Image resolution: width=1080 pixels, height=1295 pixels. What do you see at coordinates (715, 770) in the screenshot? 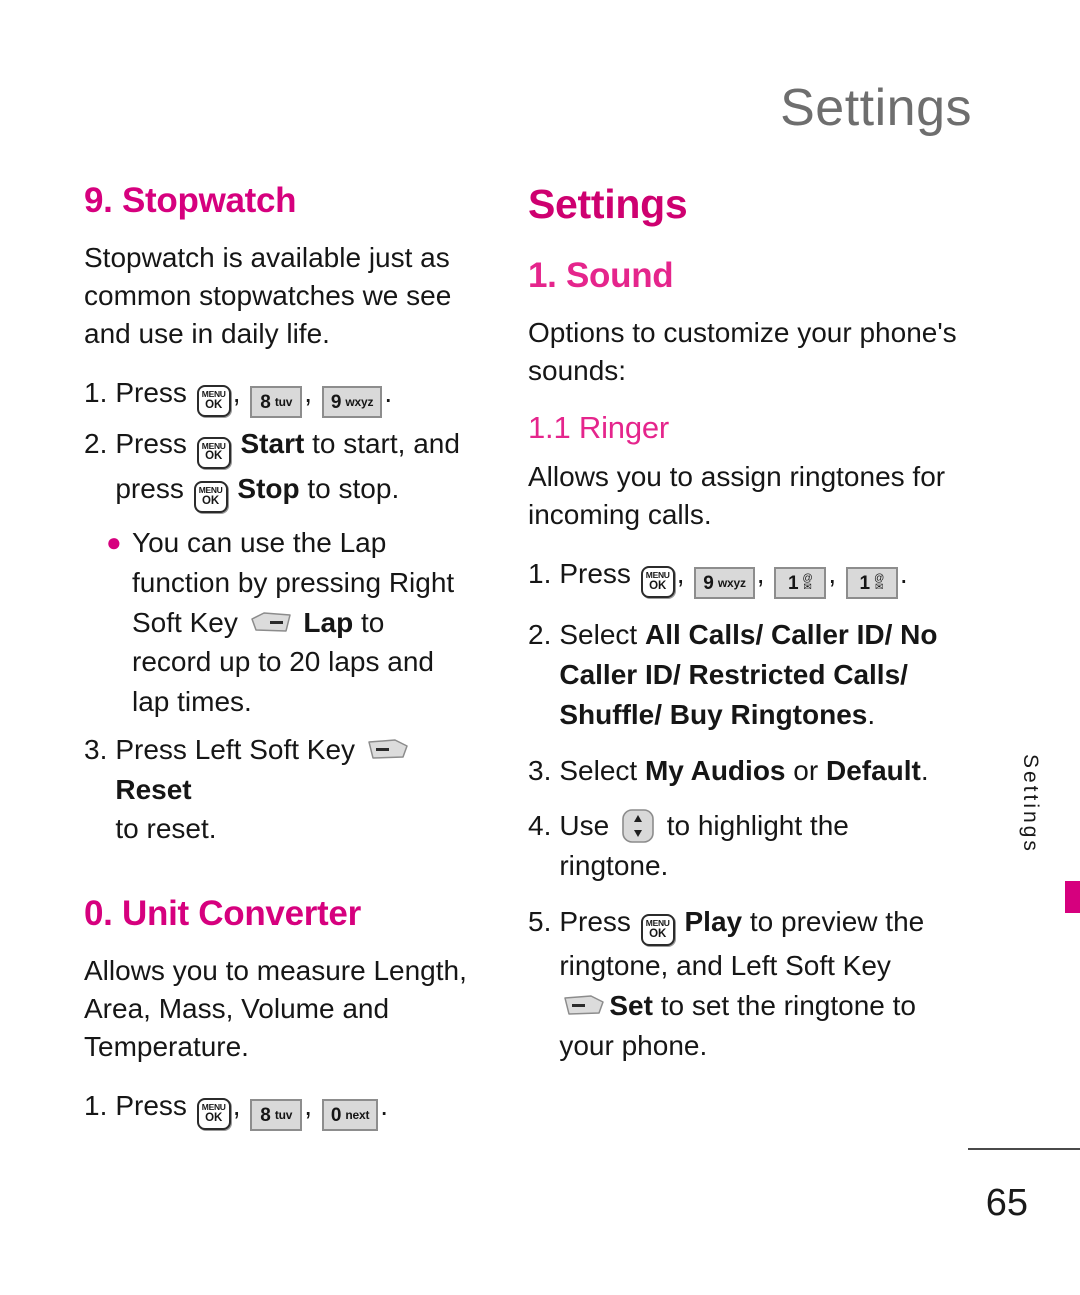
I see `option-my-audios: My Audios` at bounding box center [715, 770].